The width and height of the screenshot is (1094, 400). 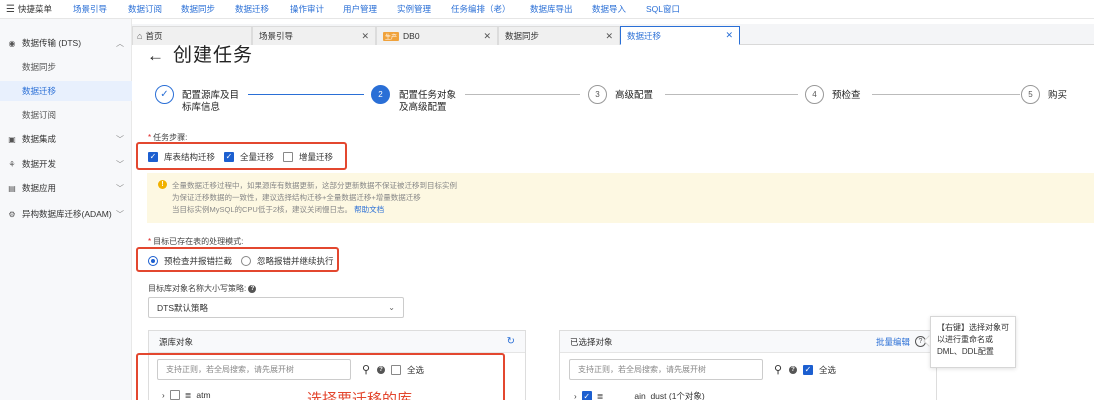 What do you see at coordinates (66, 67) in the screenshot?
I see `sidebar-item-data-sync: 数据同步` at bounding box center [66, 67].